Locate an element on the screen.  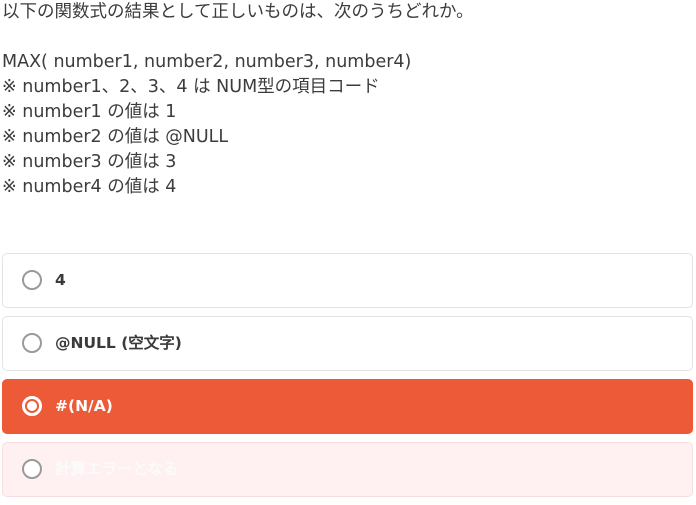
question-note: ※ number4 の値は 4 is located at coordinates (89, 187).